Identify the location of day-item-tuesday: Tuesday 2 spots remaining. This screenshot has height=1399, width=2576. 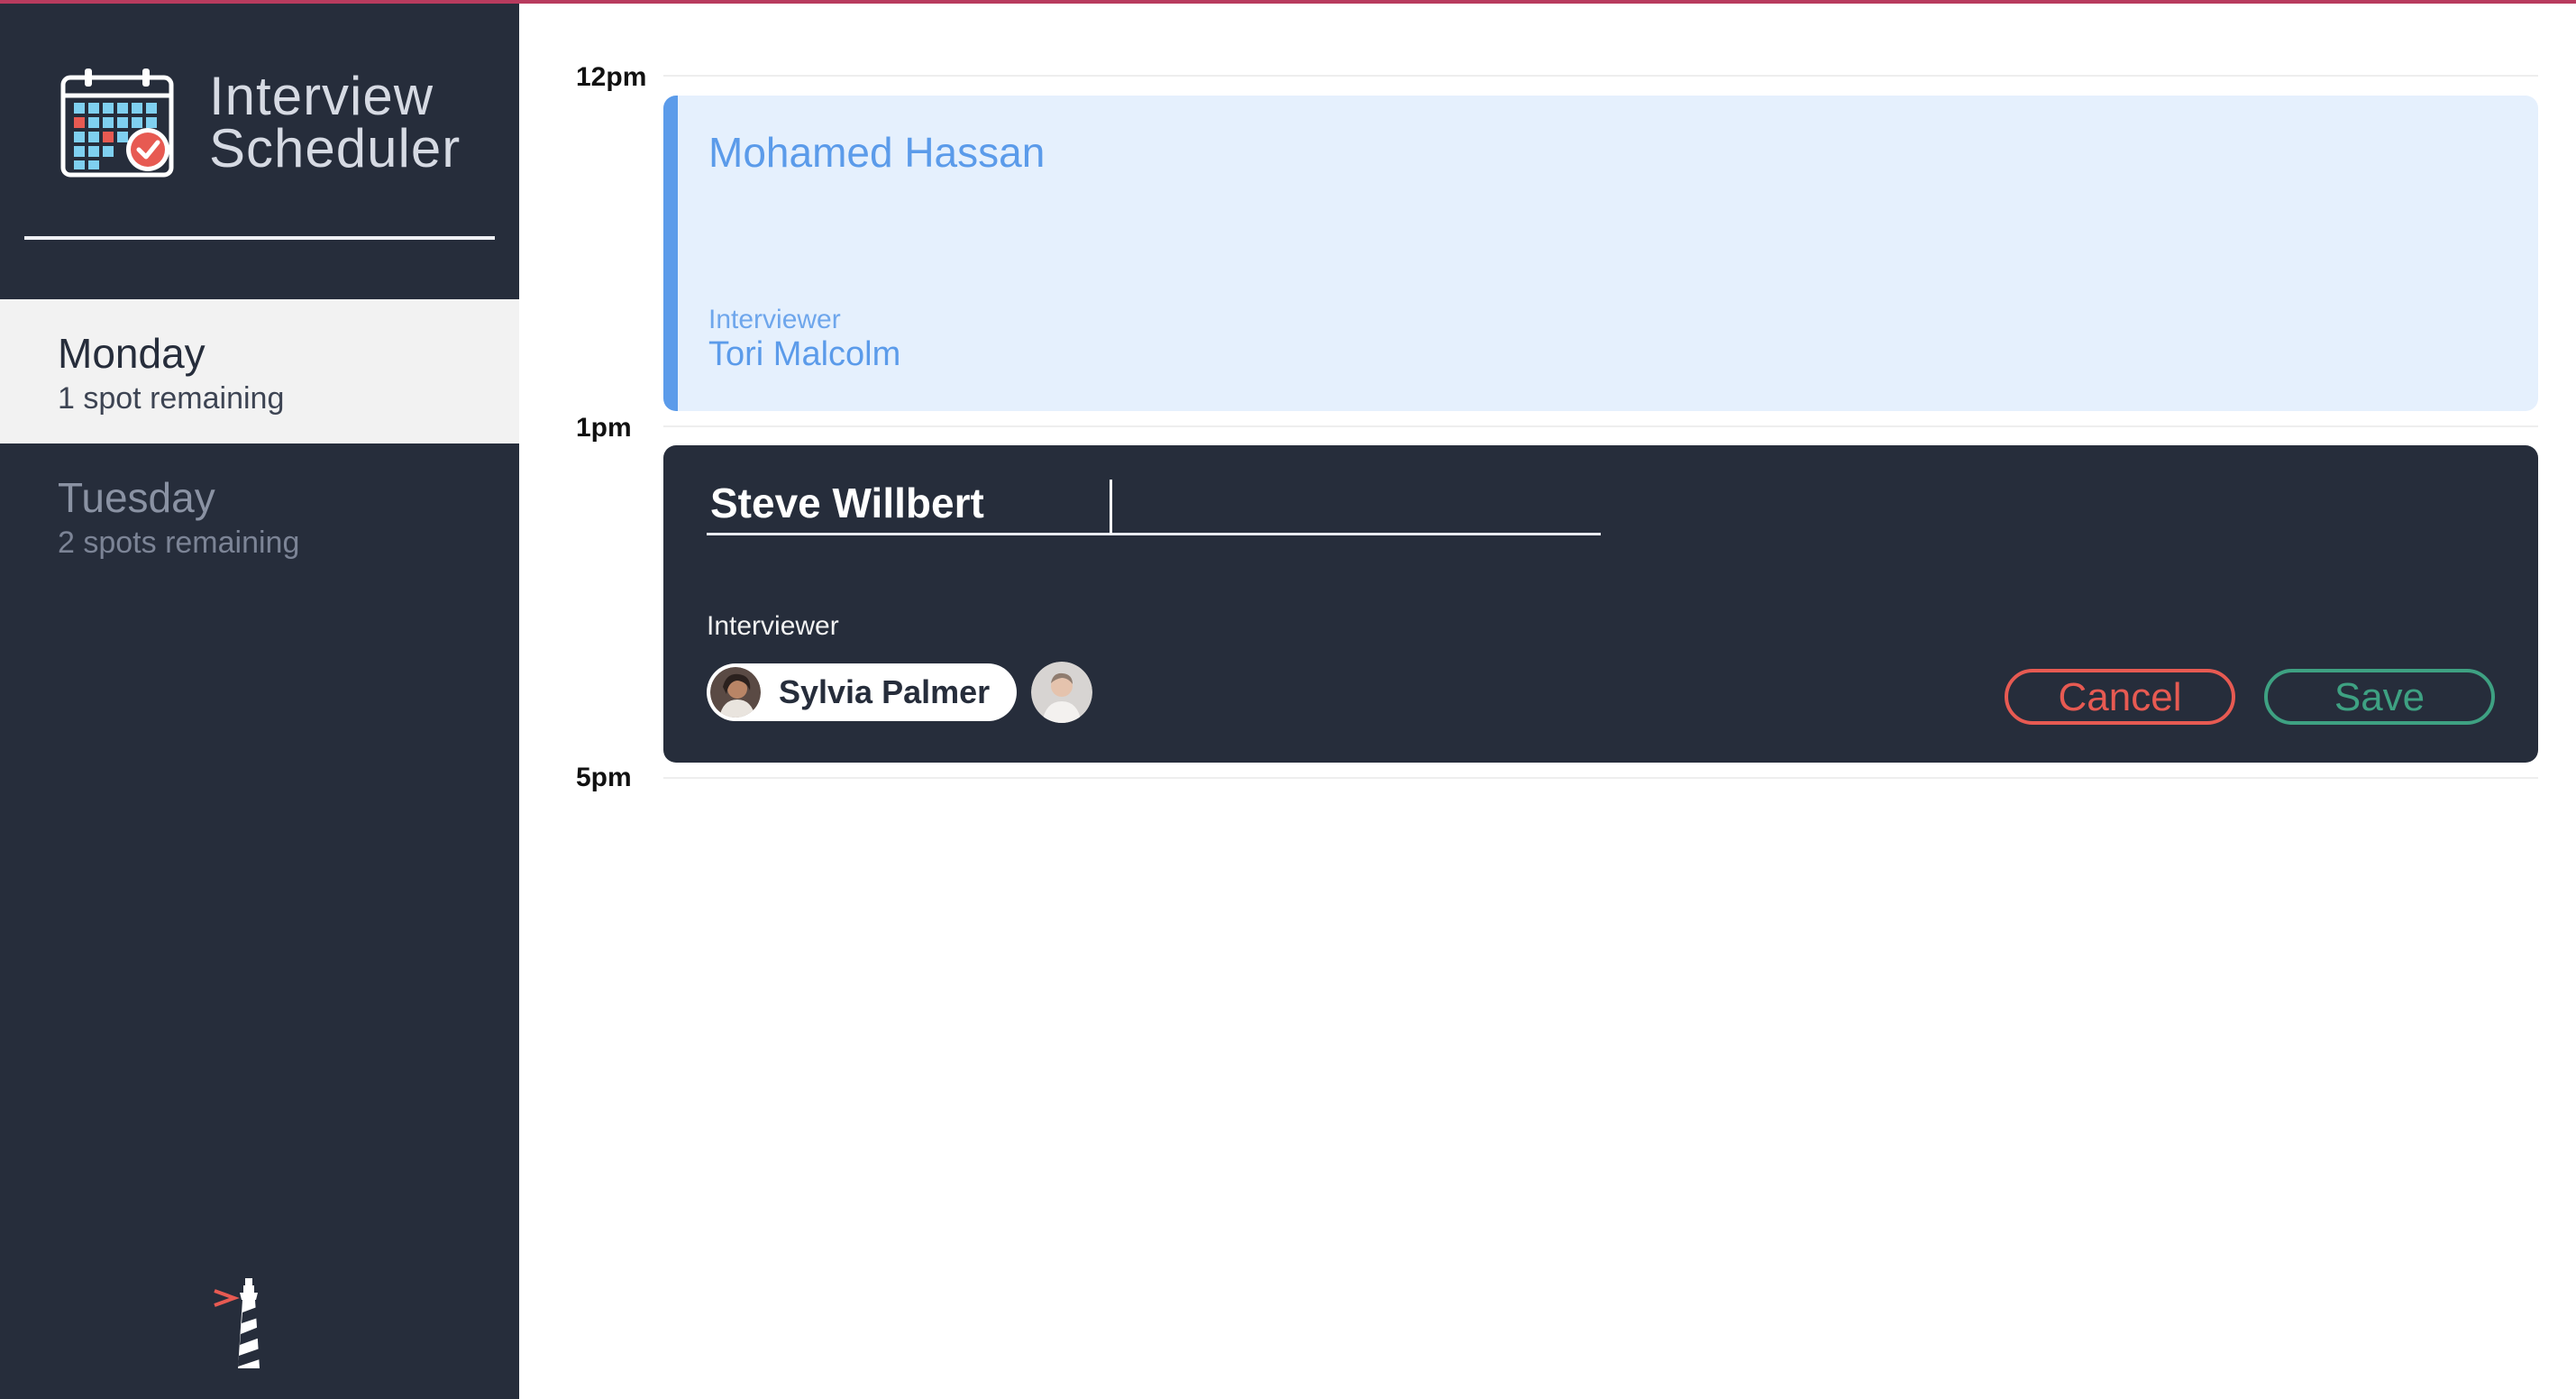
(259, 515).